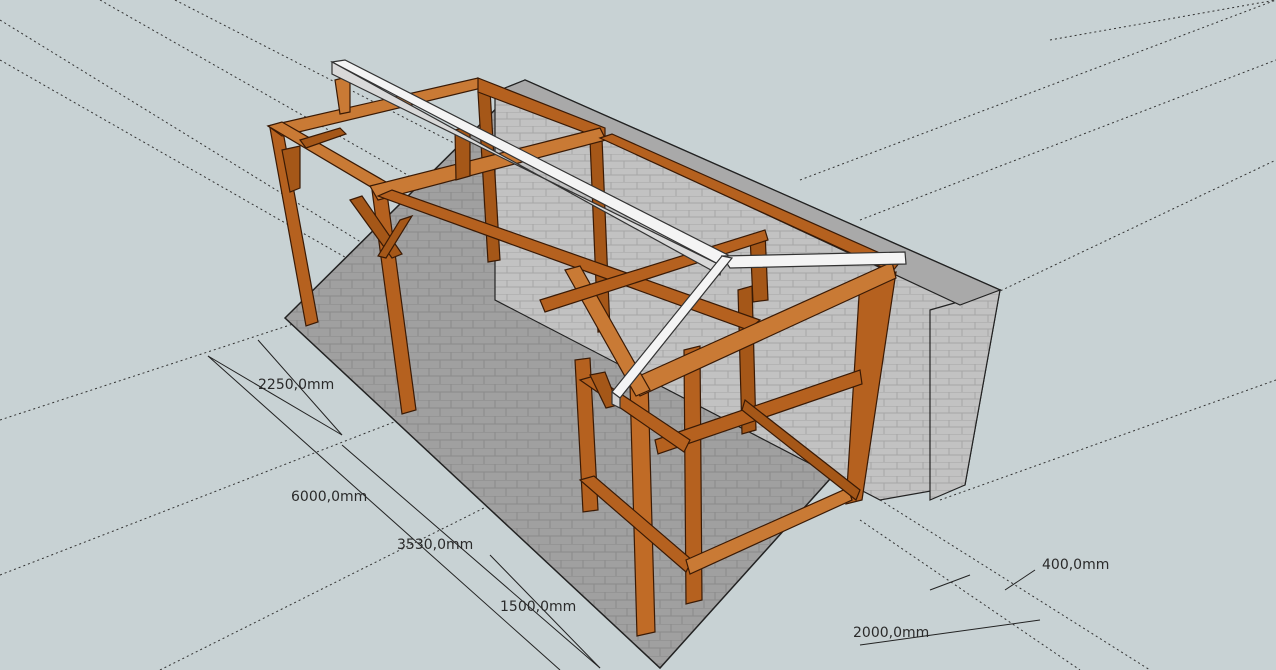  What do you see at coordinates (329, 497) in the screenshot?
I see `dimension-6000: 6000,0mm` at bounding box center [329, 497].